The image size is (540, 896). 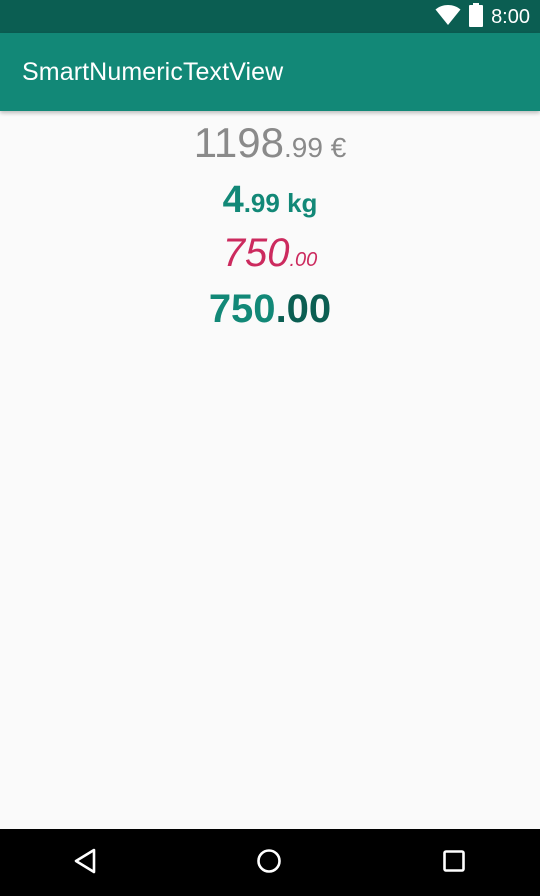 I want to click on integer-part: 4, so click(x=233, y=200).